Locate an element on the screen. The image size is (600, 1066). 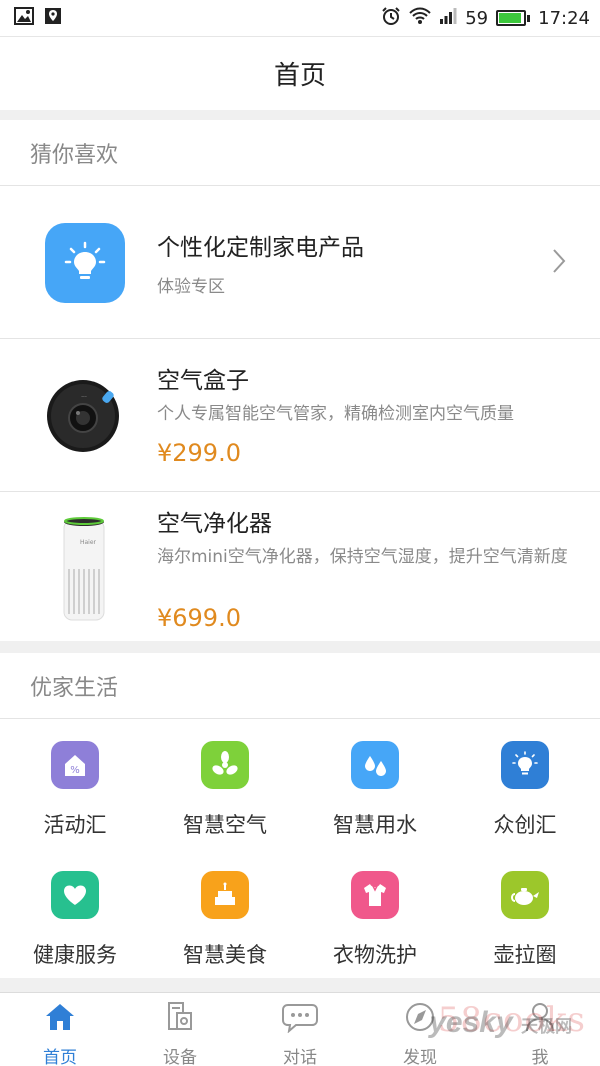
fan-icon is located at coordinates (225, 765).